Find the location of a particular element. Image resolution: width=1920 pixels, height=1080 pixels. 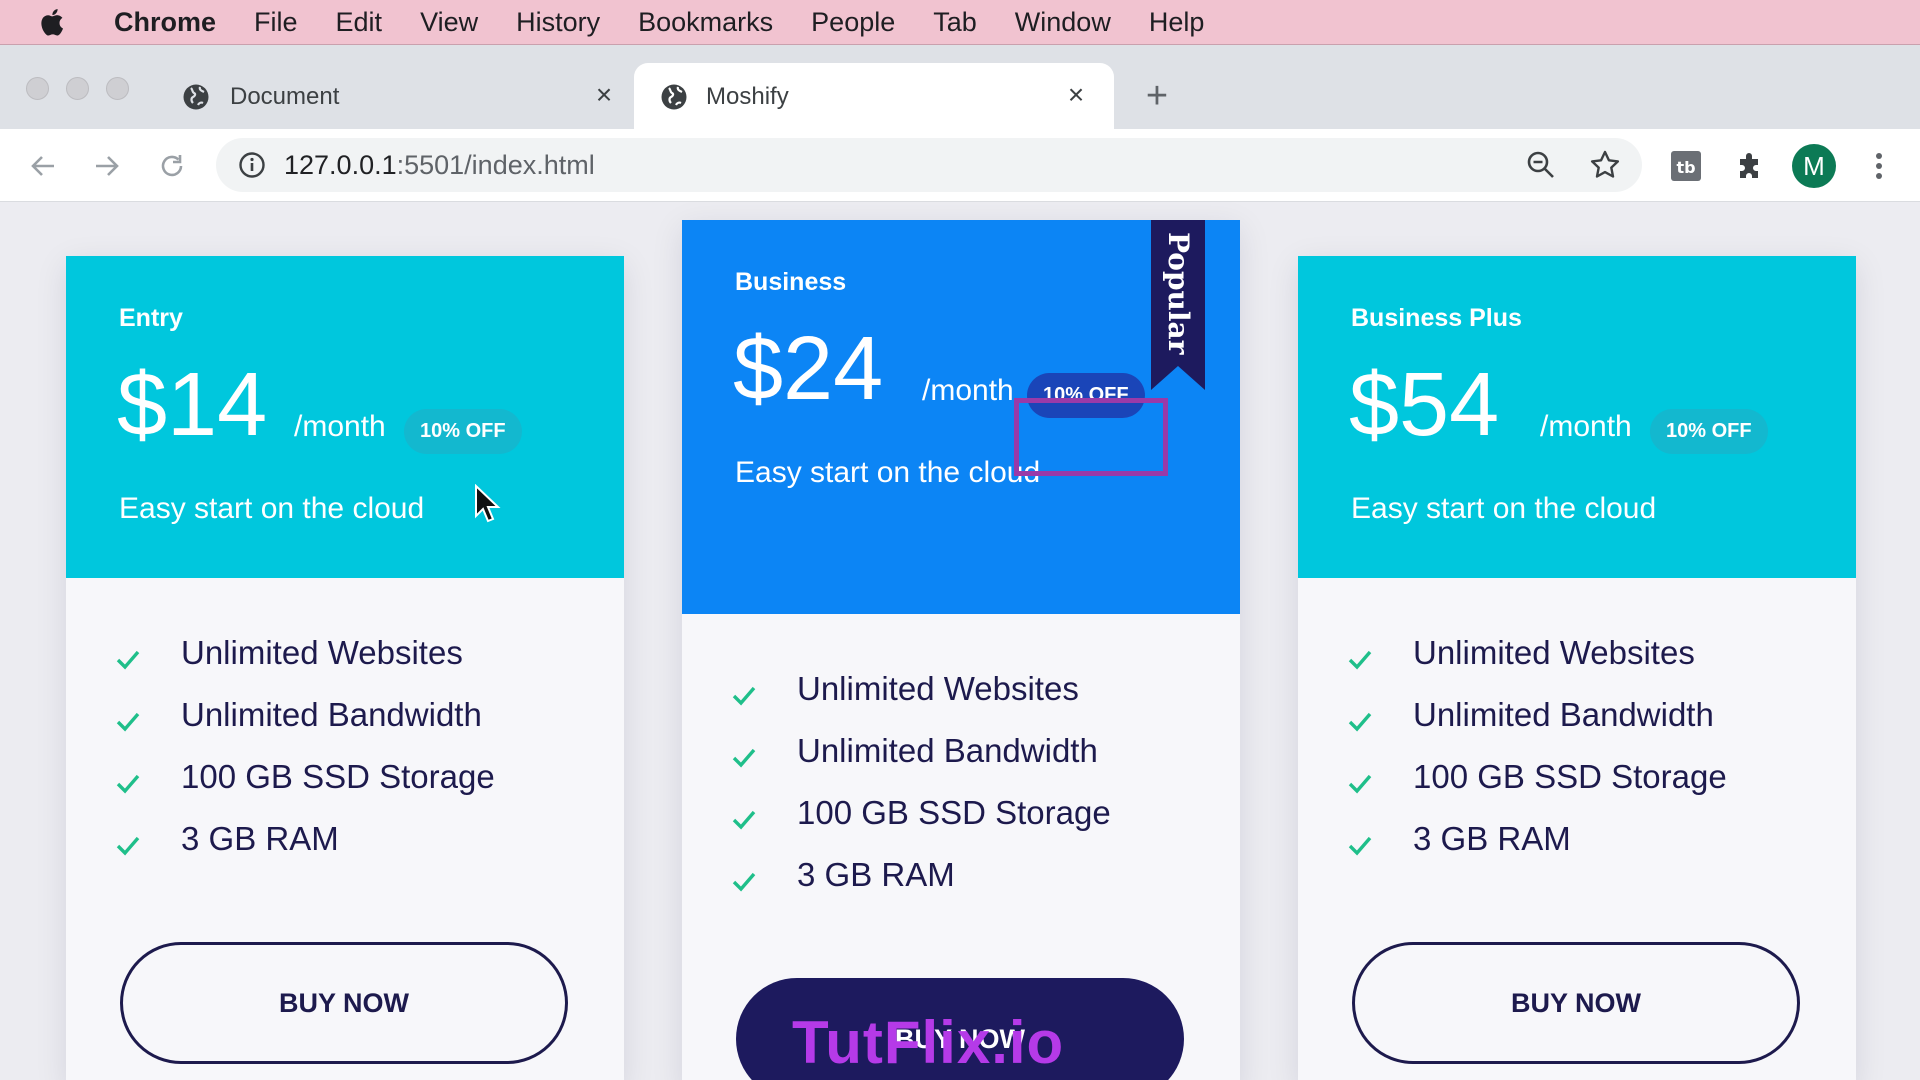

menu-bookmarks: Bookmarks is located at coordinates (705, 22).